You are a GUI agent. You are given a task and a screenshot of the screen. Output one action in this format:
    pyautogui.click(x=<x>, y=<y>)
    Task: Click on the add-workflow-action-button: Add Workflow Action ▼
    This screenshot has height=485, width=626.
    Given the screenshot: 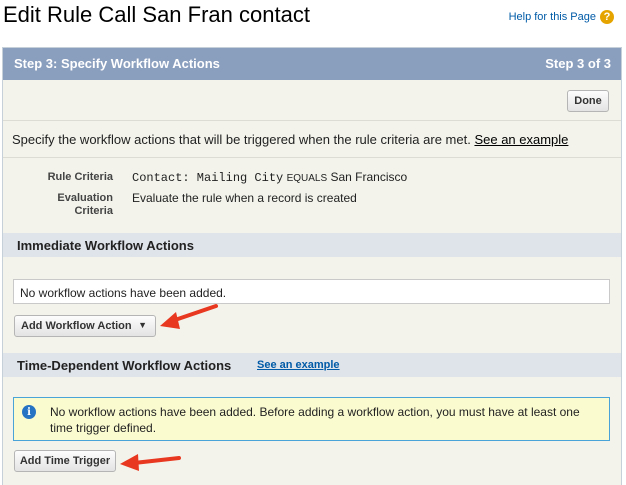 What is the action you would take?
    pyautogui.click(x=85, y=326)
    